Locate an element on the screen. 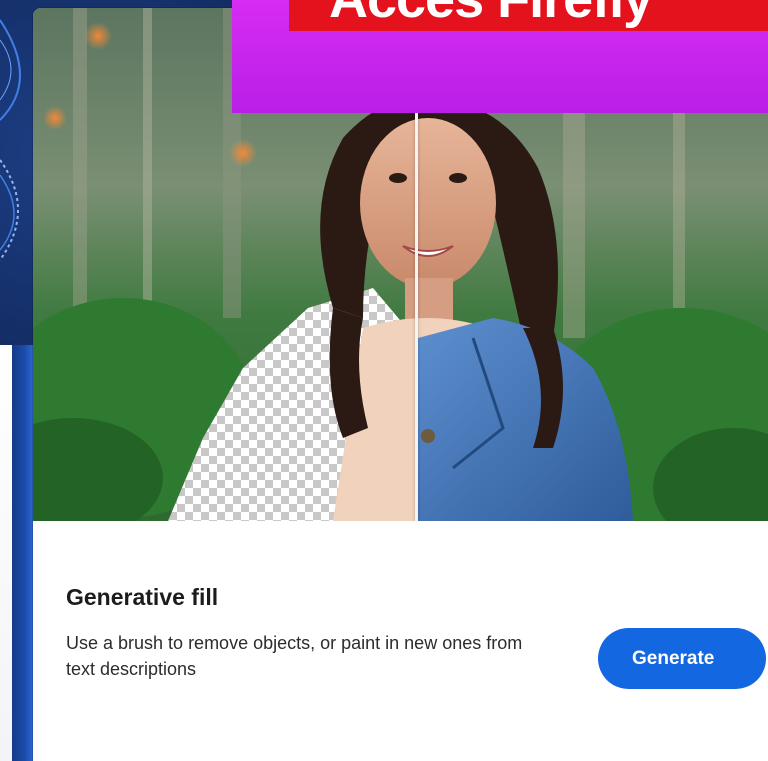  promo-banner-text: Acces Firefly is located at coordinates (491, 15).